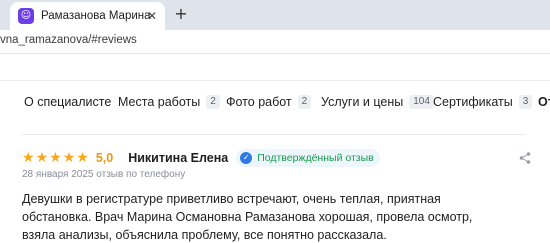 The height and width of the screenshot is (243, 550). Describe the element at coordinates (421, 102) in the screenshot. I see `tab-count-badge: 104` at that location.